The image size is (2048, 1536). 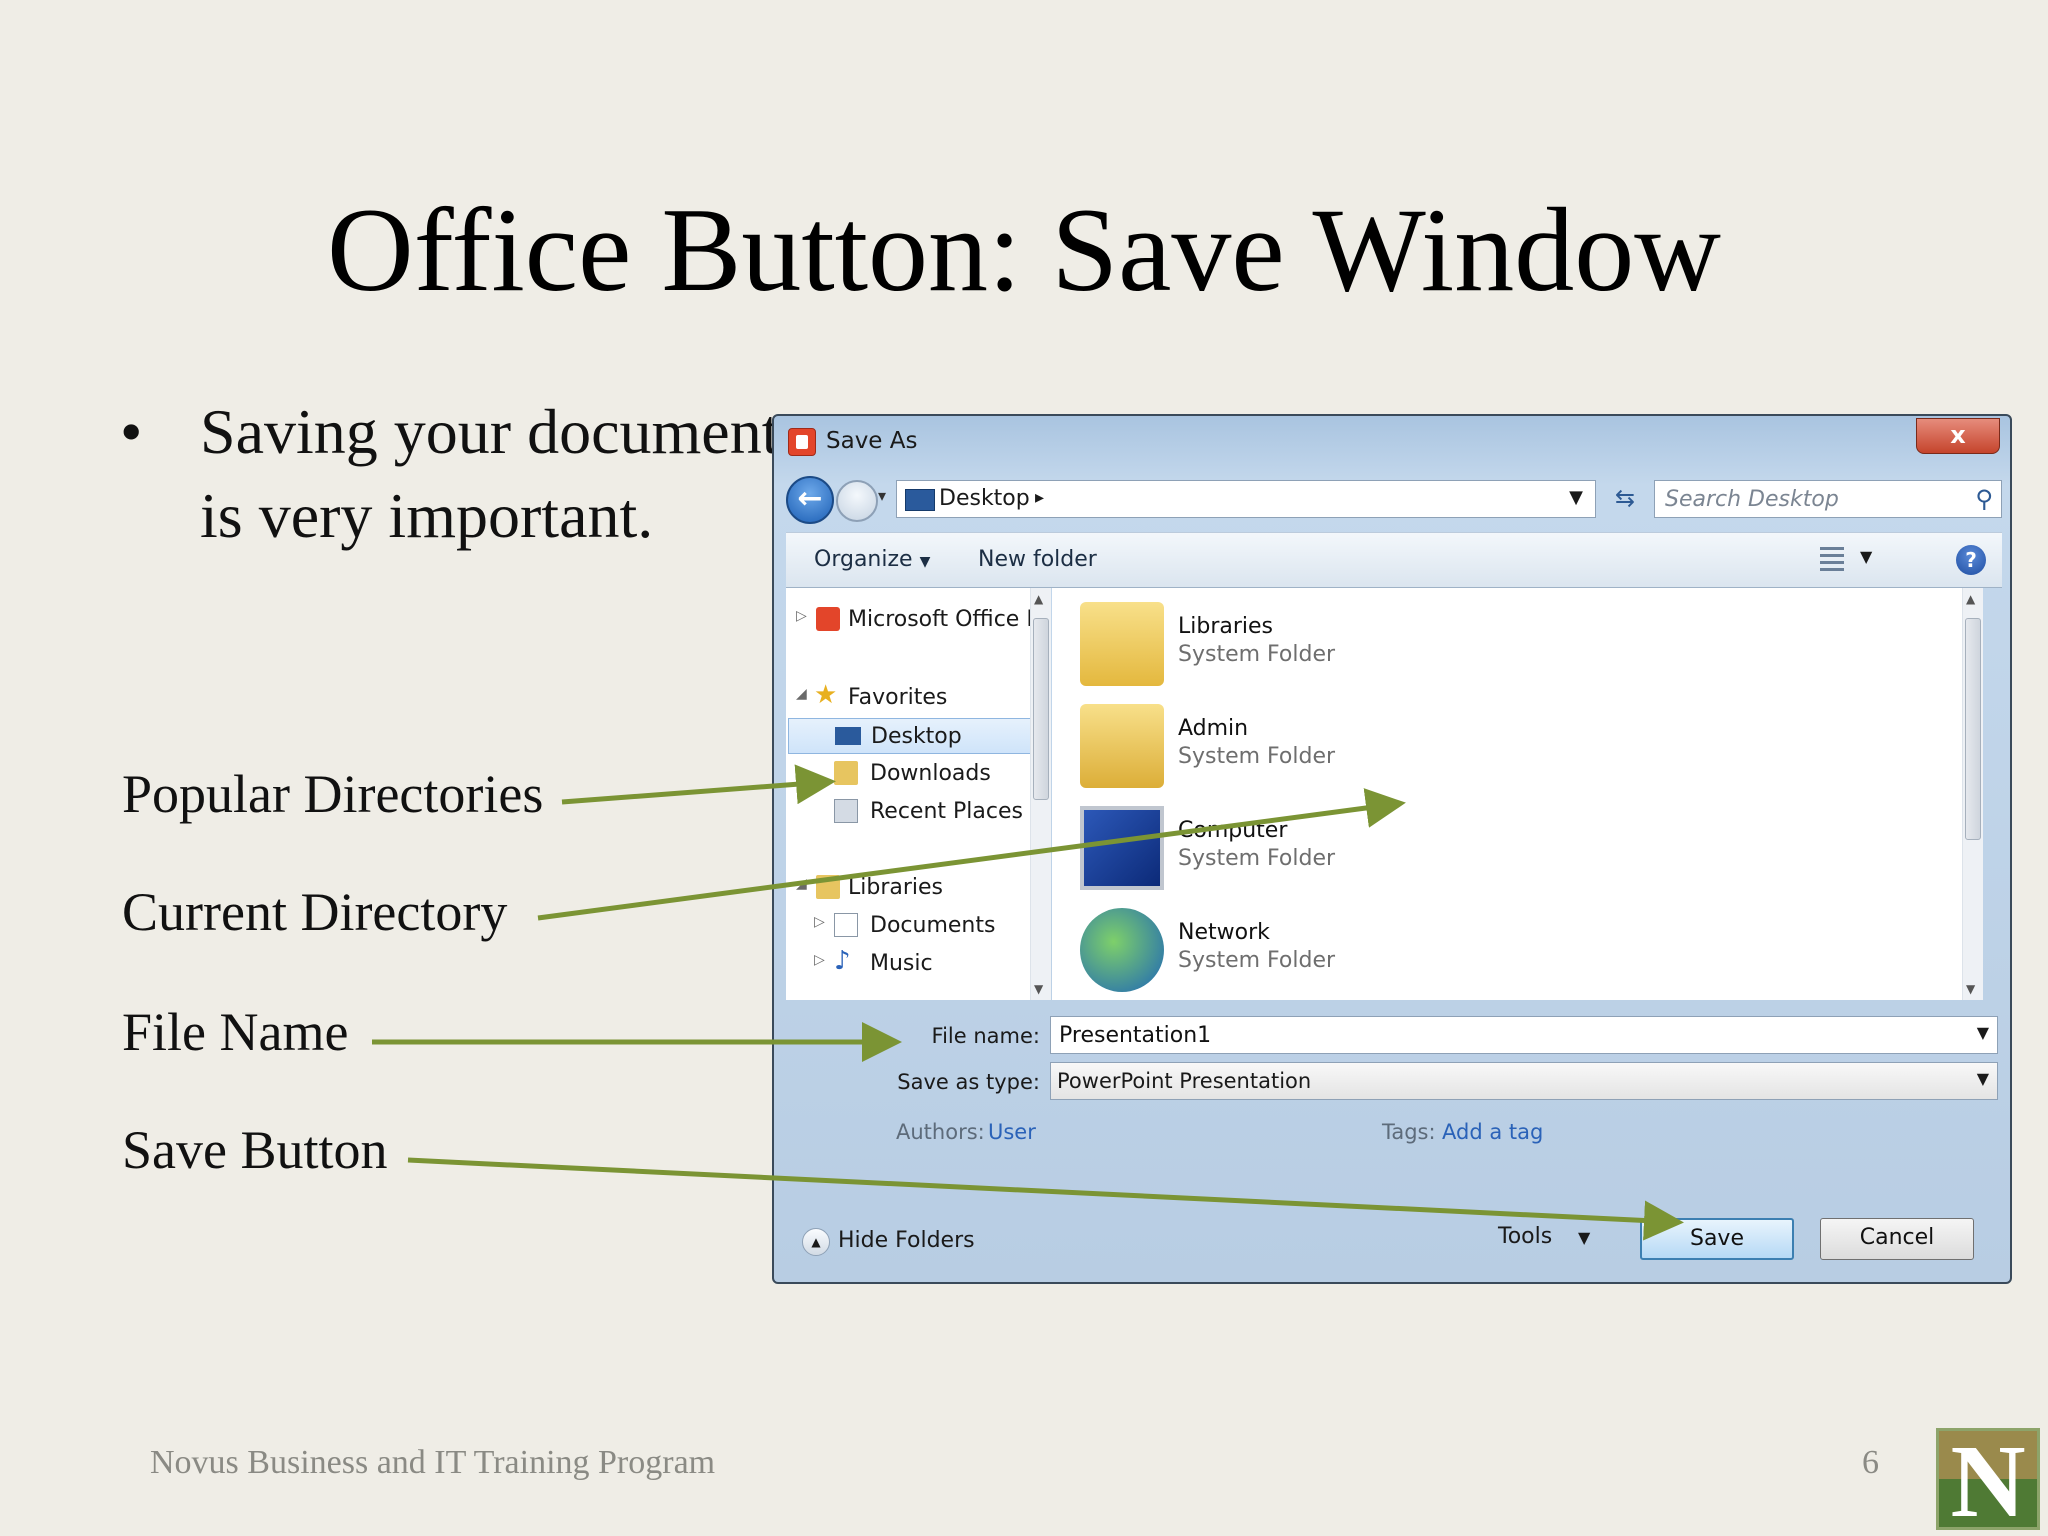 What do you see at coordinates (1246, 499) in the screenshot?
I see `breadcrumb: Desktop ▸ ▼` at bounding box center [1246, 499].